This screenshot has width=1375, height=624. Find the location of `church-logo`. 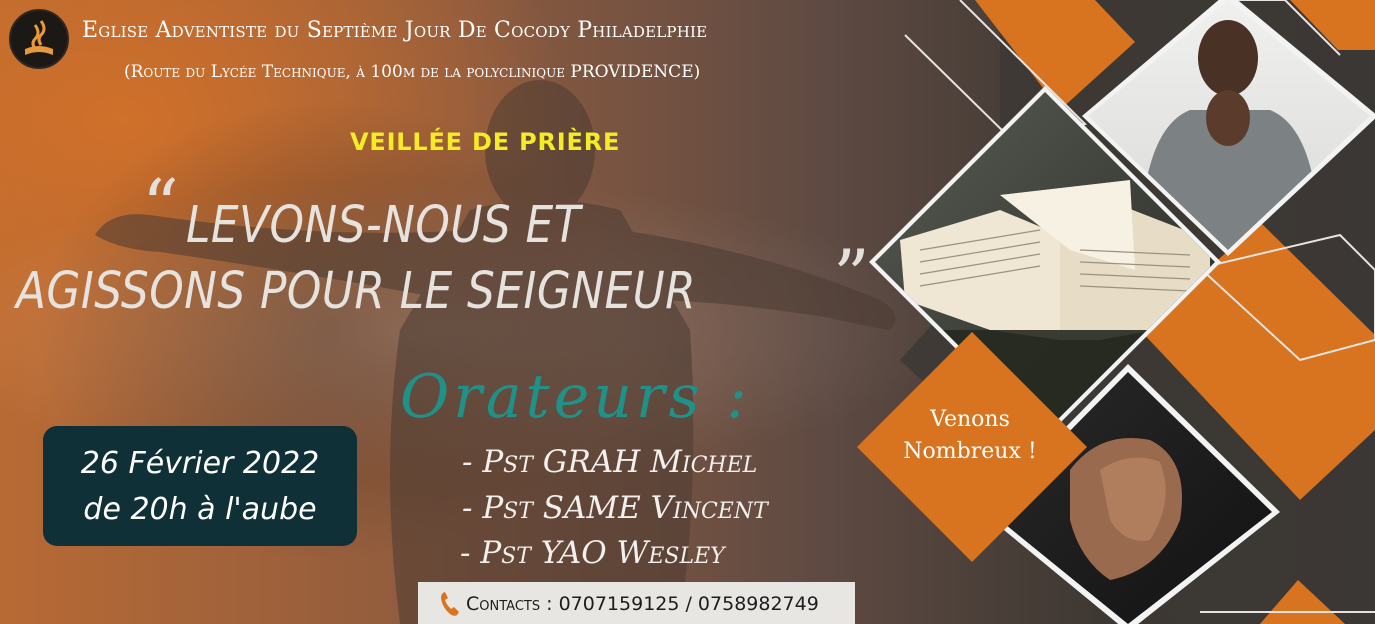

church-logo is located at coordinates (39, 39).